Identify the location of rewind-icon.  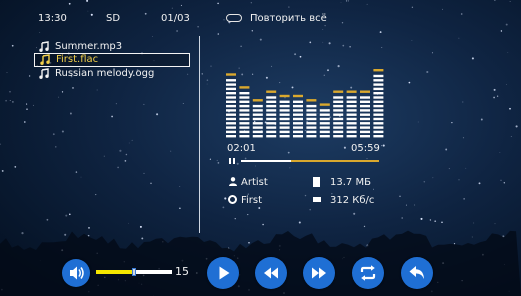
(271, 273).